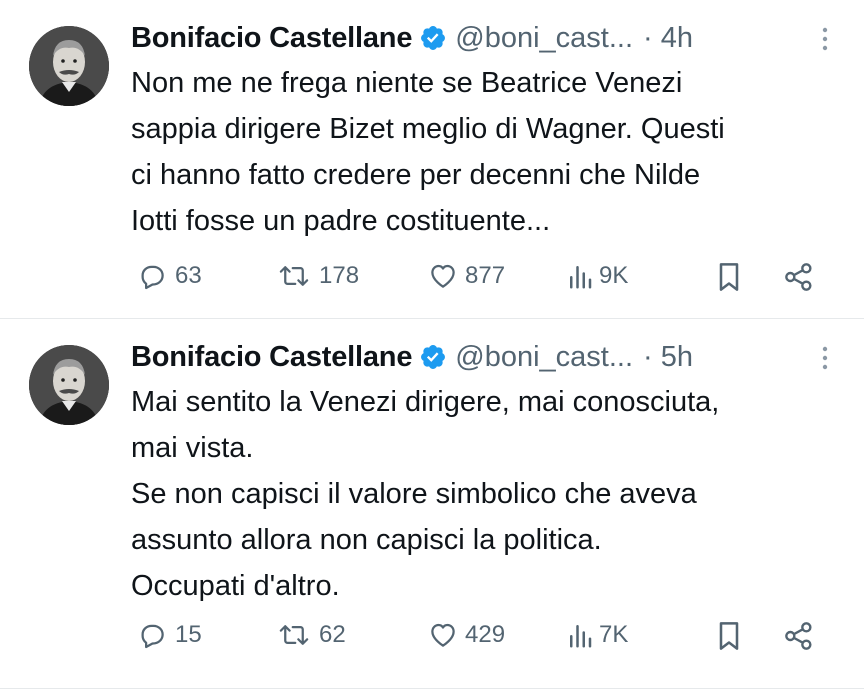  I want to click on tweet-header: Bonifacio Castellane @boni_cast... · 4h, so click(482, 38).